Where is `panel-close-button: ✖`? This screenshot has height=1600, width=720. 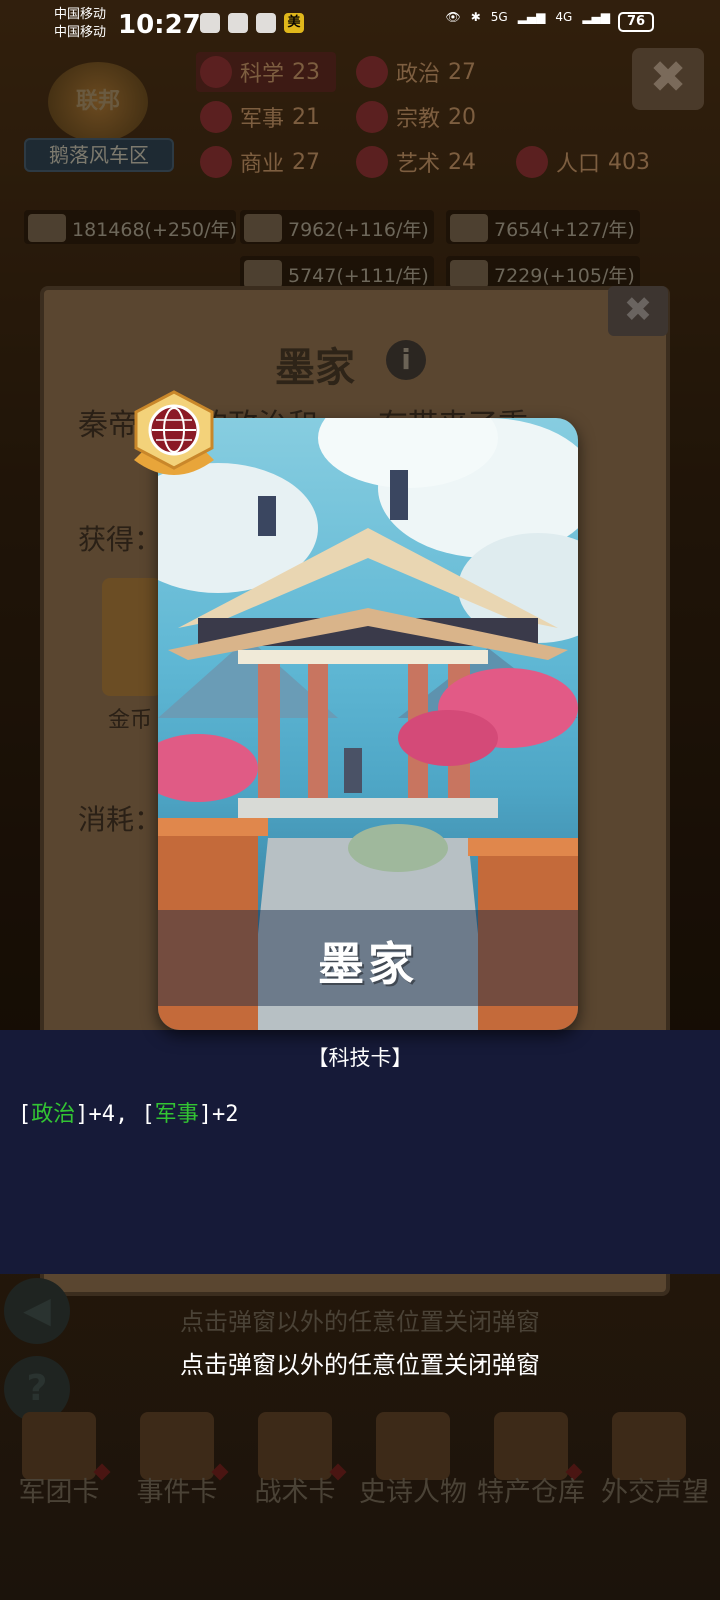
panel-close-button: ✖ is located at coordinates (638, 311).